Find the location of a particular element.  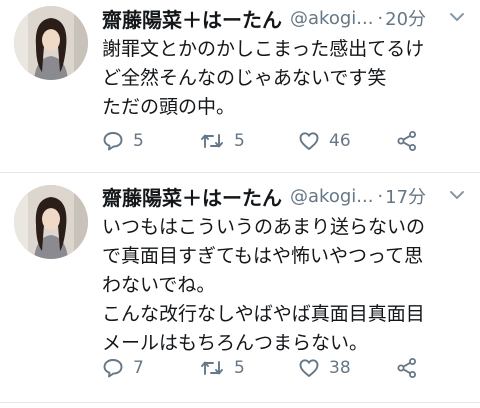

reply-button: 5 is located at coordinates (123, 141).